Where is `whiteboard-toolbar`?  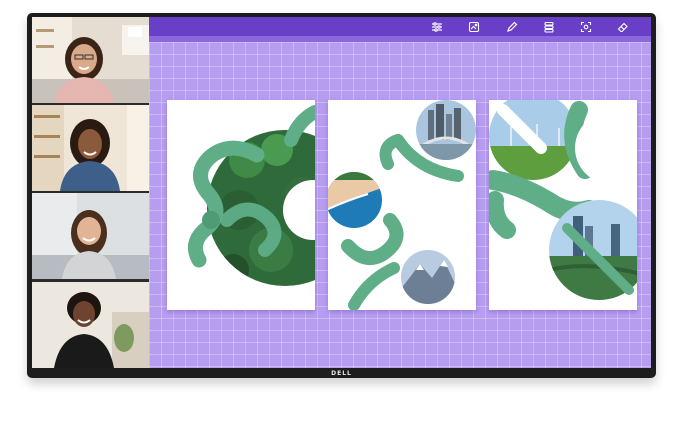 whiteboard-toolbar is located at coordinates (400, 26).